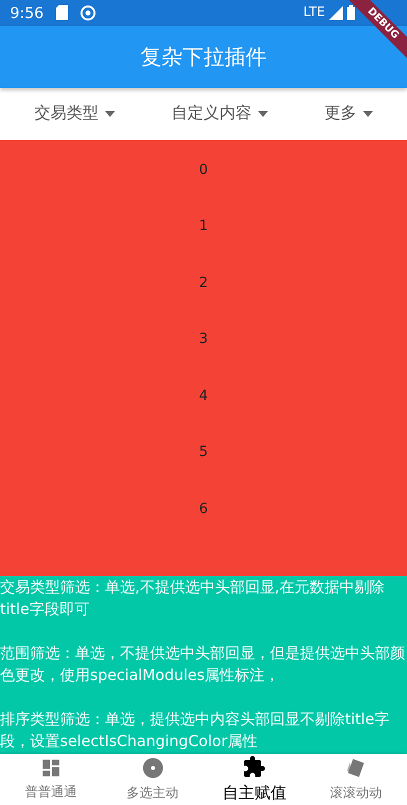 Image resolution: width=407 pixels, height=805 pixels. What do you see at coordinates (254, 766) in the screenshot?
I see `puzzle-icon` at bounding box center [254, 766].